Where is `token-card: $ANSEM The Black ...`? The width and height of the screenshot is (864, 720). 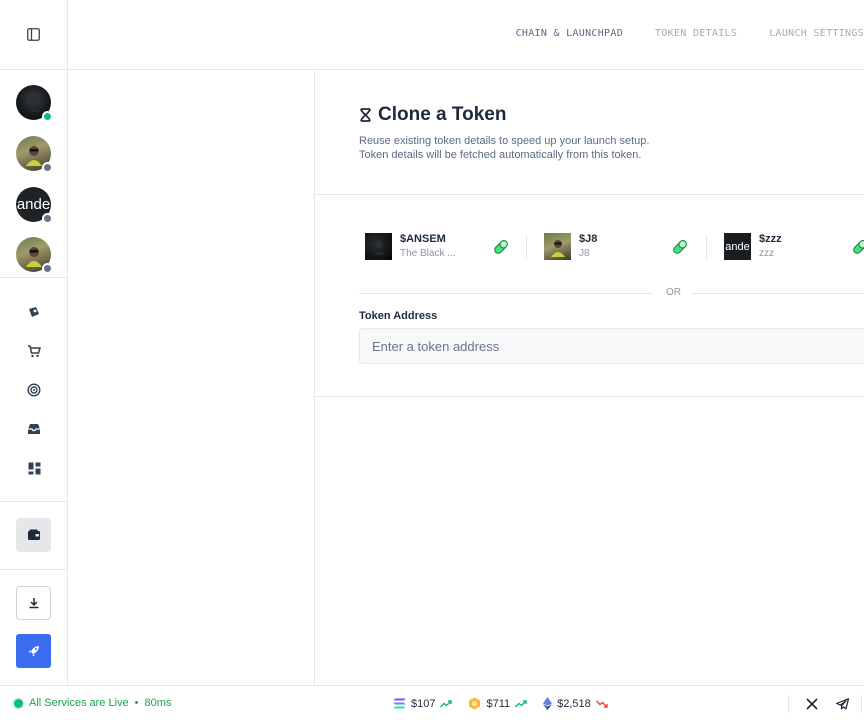 token-card: $ANSEM The Black ... is located at coordinates (439, 247).